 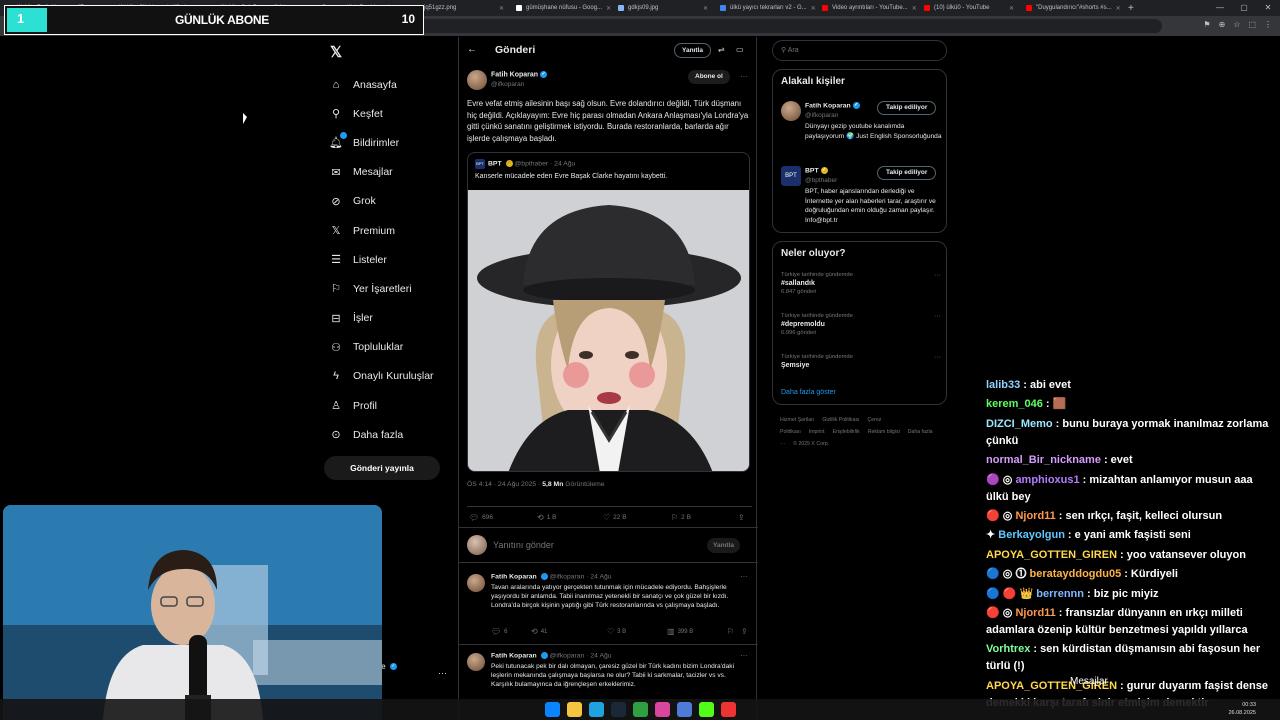 I want to click on reply-submit-button: Yanıtla, so click(x=723, y=545).